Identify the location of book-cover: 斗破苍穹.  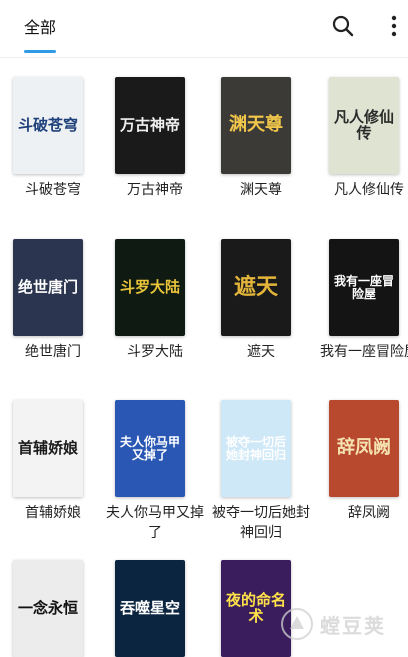
(48, 125).